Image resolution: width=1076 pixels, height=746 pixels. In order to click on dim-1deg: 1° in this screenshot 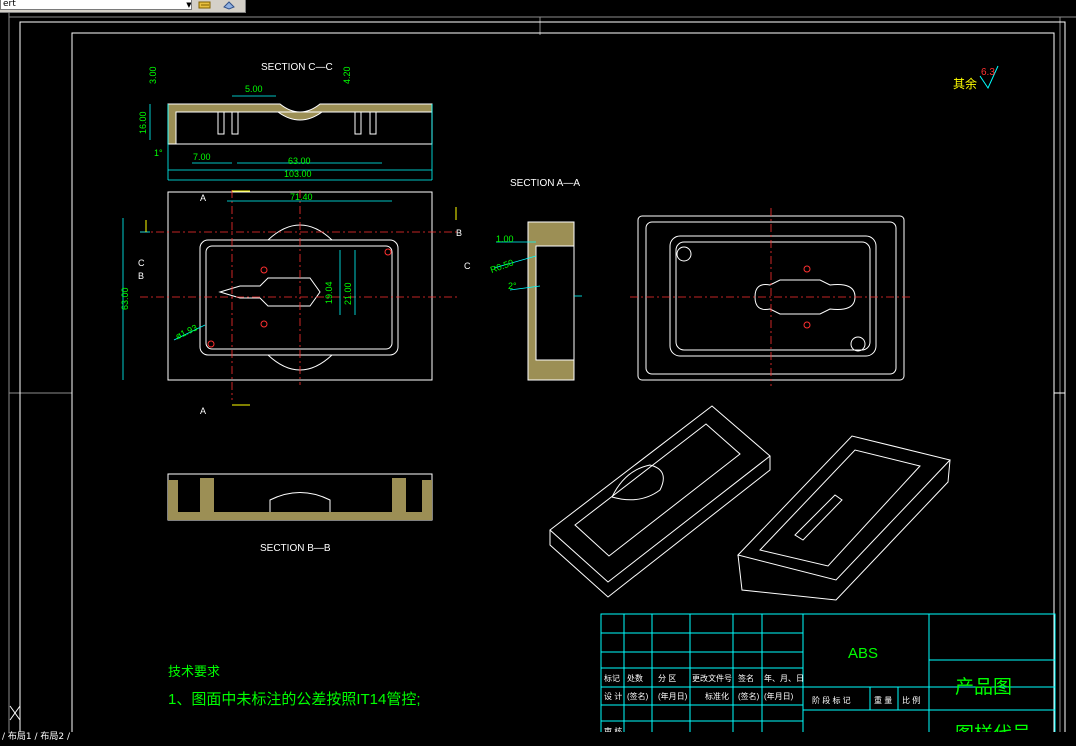, I will do `click(158, 153)`.